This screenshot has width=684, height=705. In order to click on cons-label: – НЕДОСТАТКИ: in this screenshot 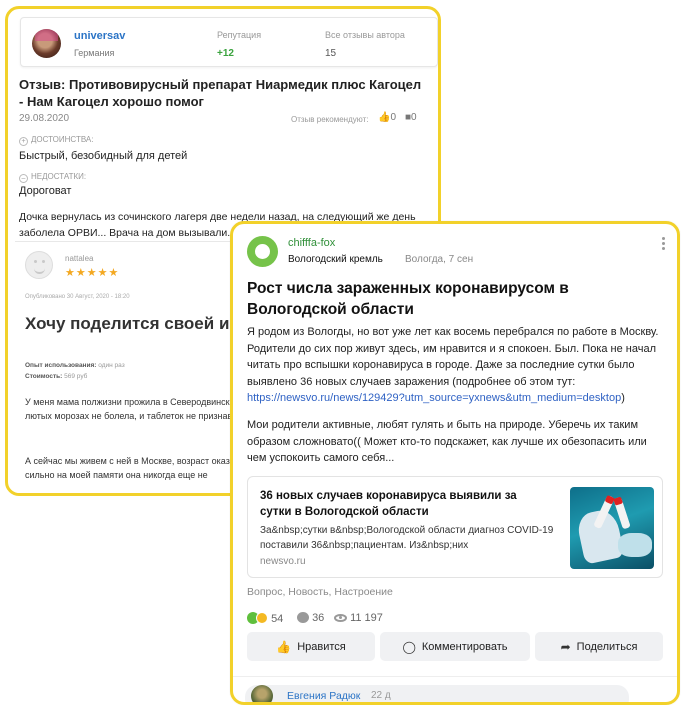, I will do `click(52, 177)`.